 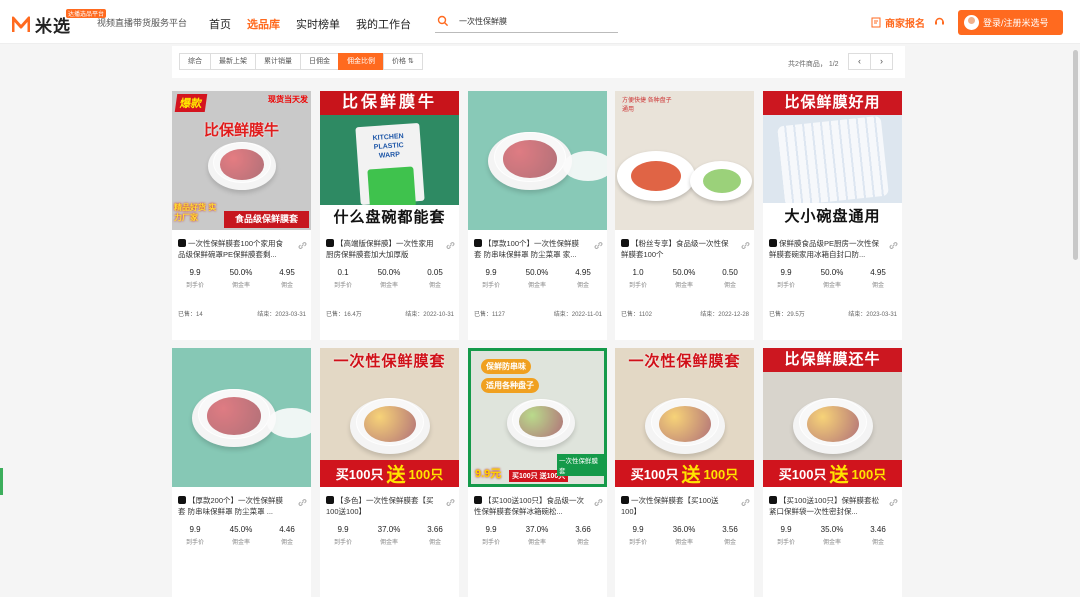 I want to click on image-price: 9.9元, so click(x=488, y=474).